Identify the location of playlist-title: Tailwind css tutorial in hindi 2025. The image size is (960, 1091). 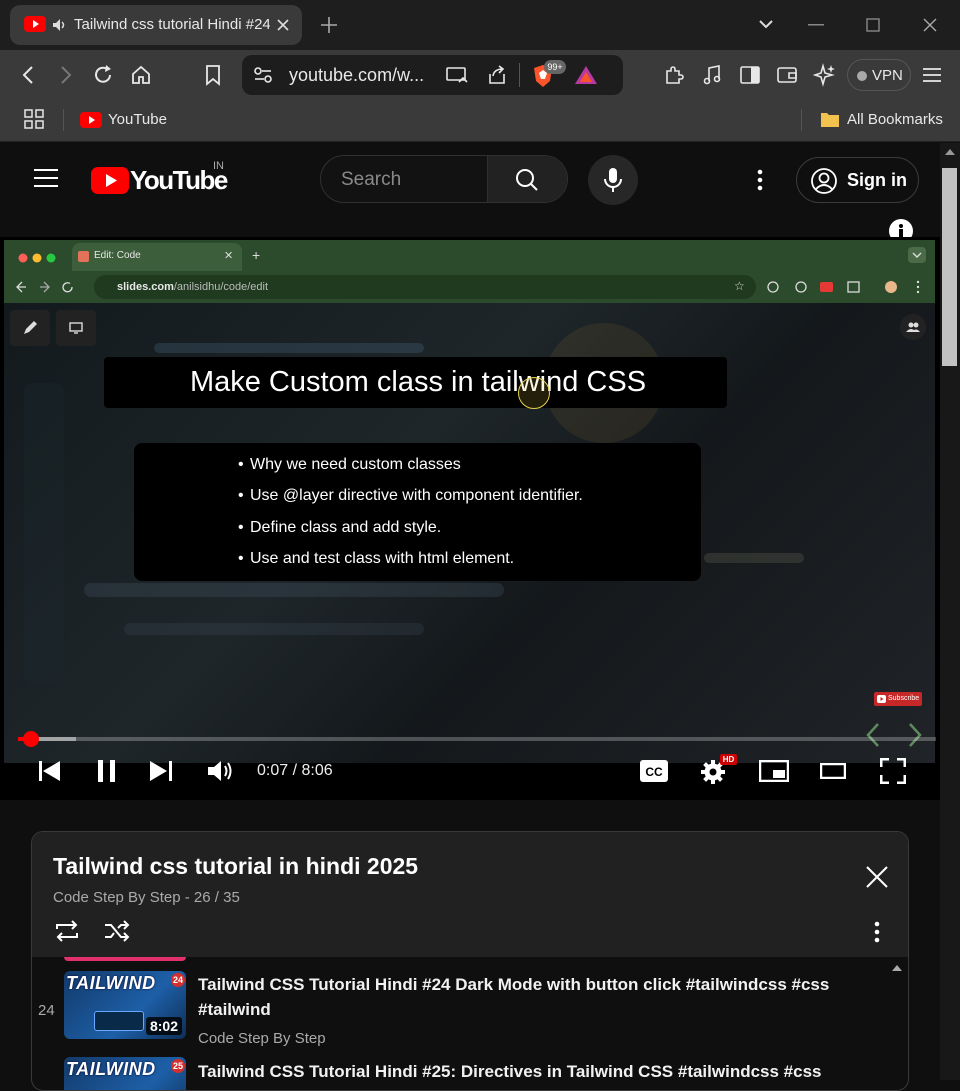
(235, 866).